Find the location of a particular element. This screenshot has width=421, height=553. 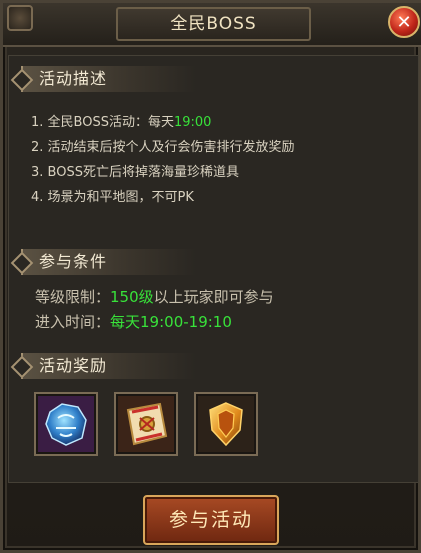

corner-ornament is located at coordinates (20, 18).